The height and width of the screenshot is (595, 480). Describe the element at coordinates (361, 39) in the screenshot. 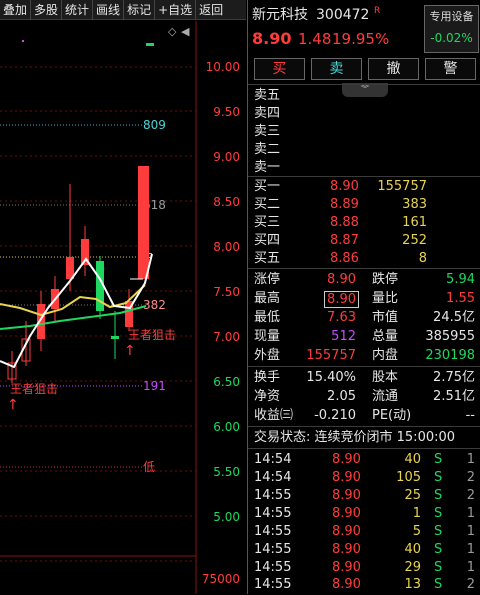

I see `price-pct: 19.95%` at that location.